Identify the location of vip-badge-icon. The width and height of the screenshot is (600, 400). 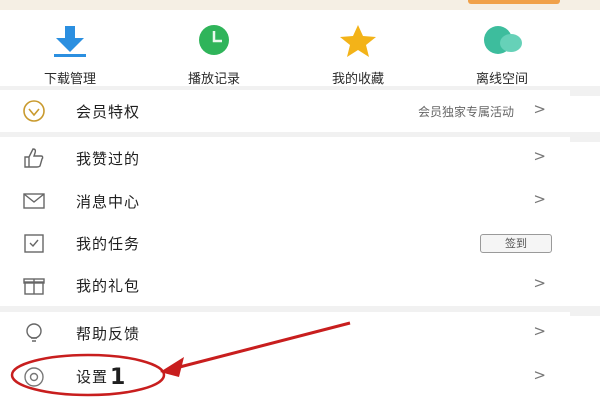
(34, 111).